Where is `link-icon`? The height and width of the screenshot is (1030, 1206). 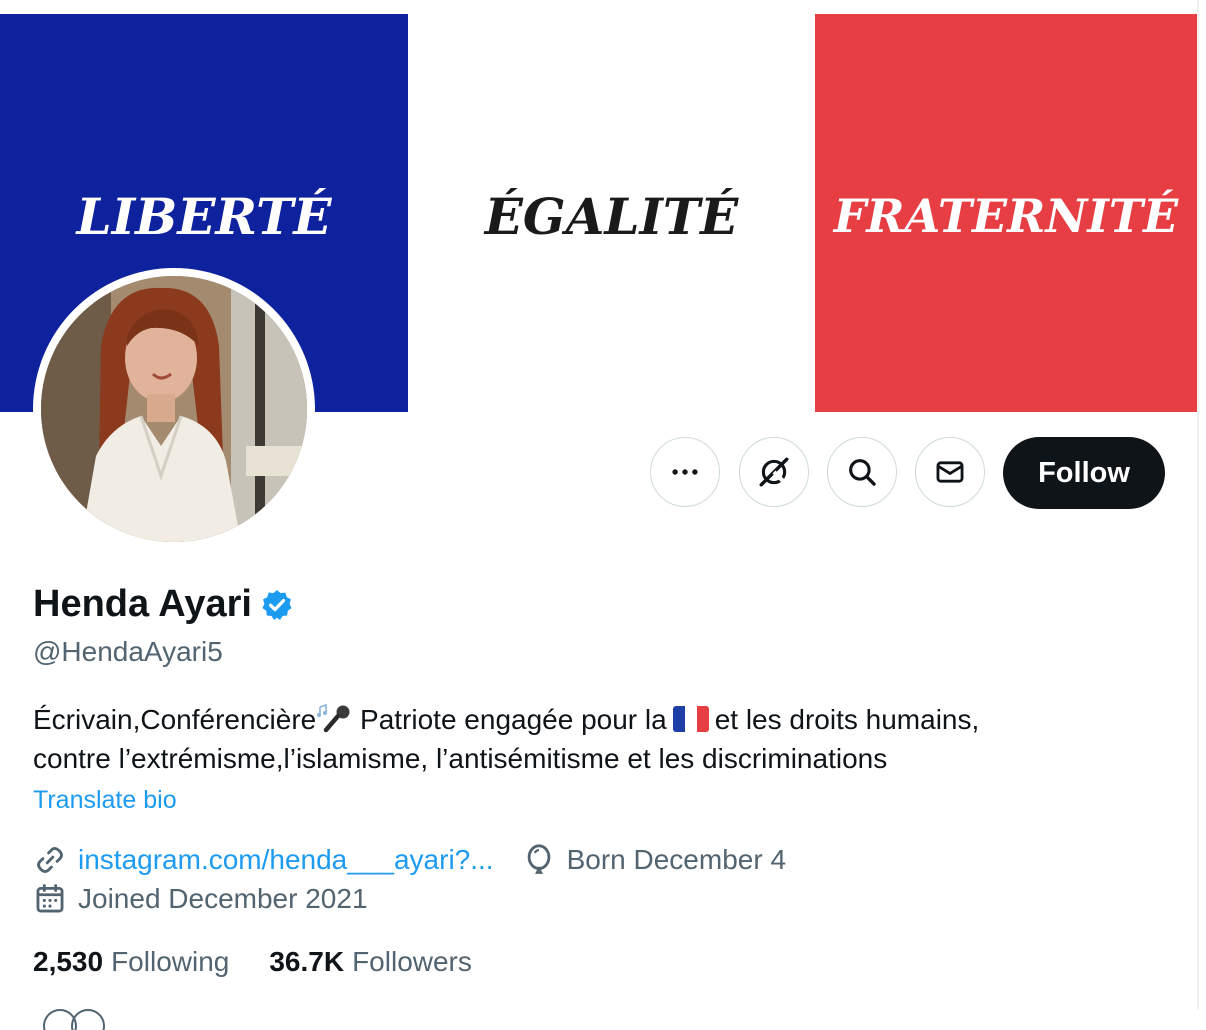
link-icon is located at coordinates (50, 860).